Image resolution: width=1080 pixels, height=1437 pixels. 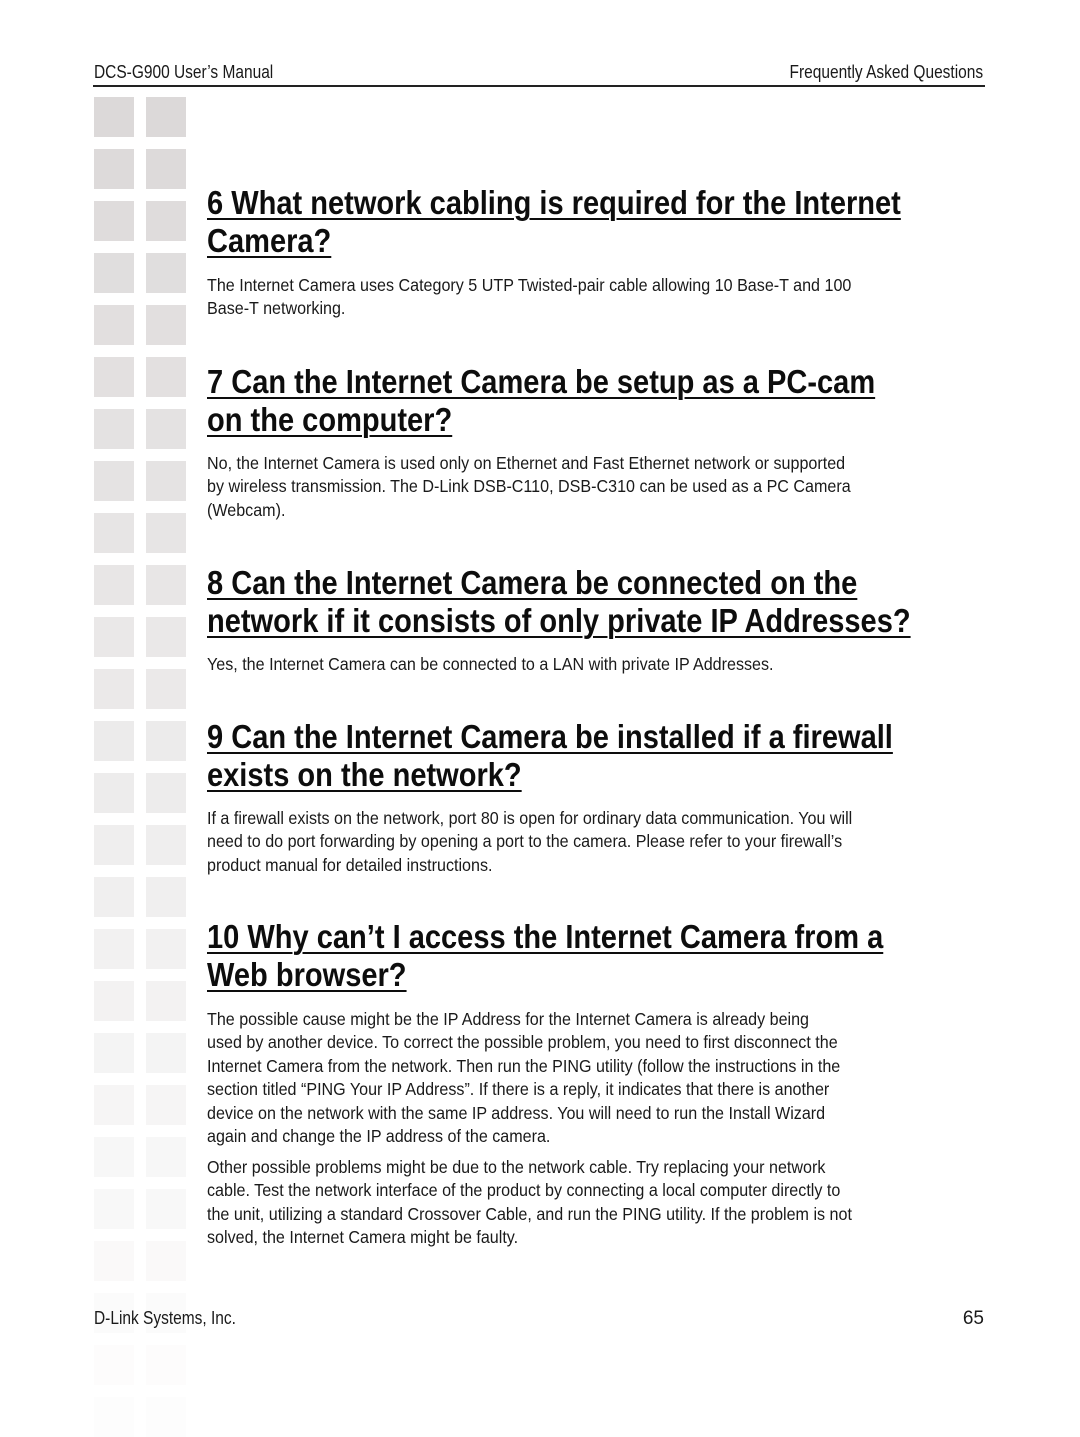 What do you see at coordinates (886, 72) in the screenshot?
I see `section-title: Frequently Asked Questions` at bounding box center [886, 72].